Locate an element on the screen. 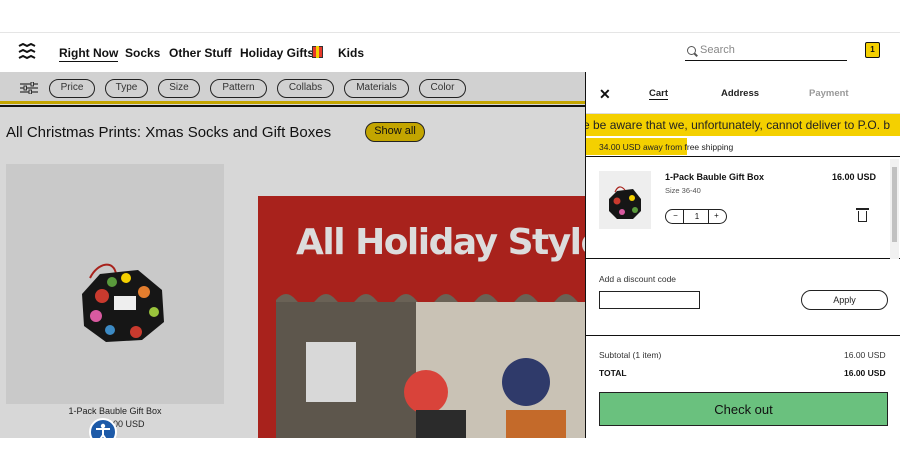 The image size is (900, 471). bag-count: 1 is located at coordinates (872, 49).